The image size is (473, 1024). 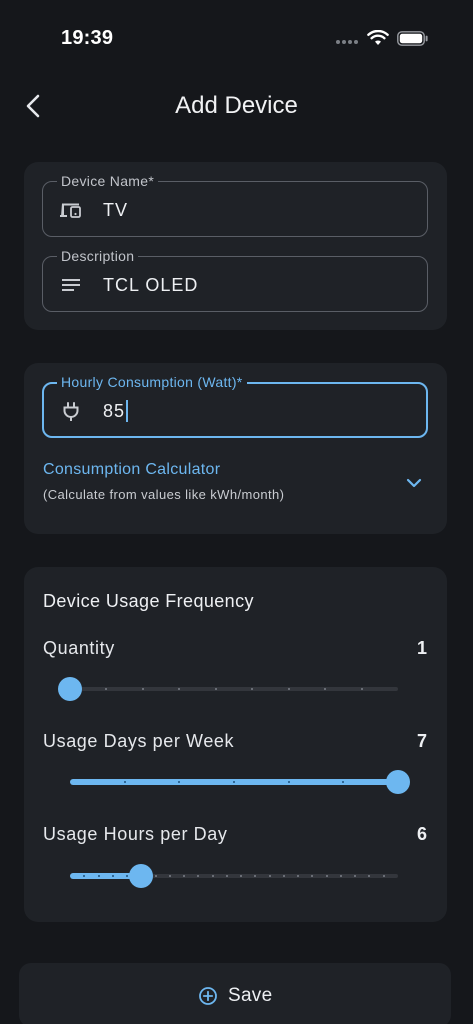 What do you see at coordinates (79, 648) in the screenshot?
I see `quantity-label: Quantity` at bounding box center [79, 648].